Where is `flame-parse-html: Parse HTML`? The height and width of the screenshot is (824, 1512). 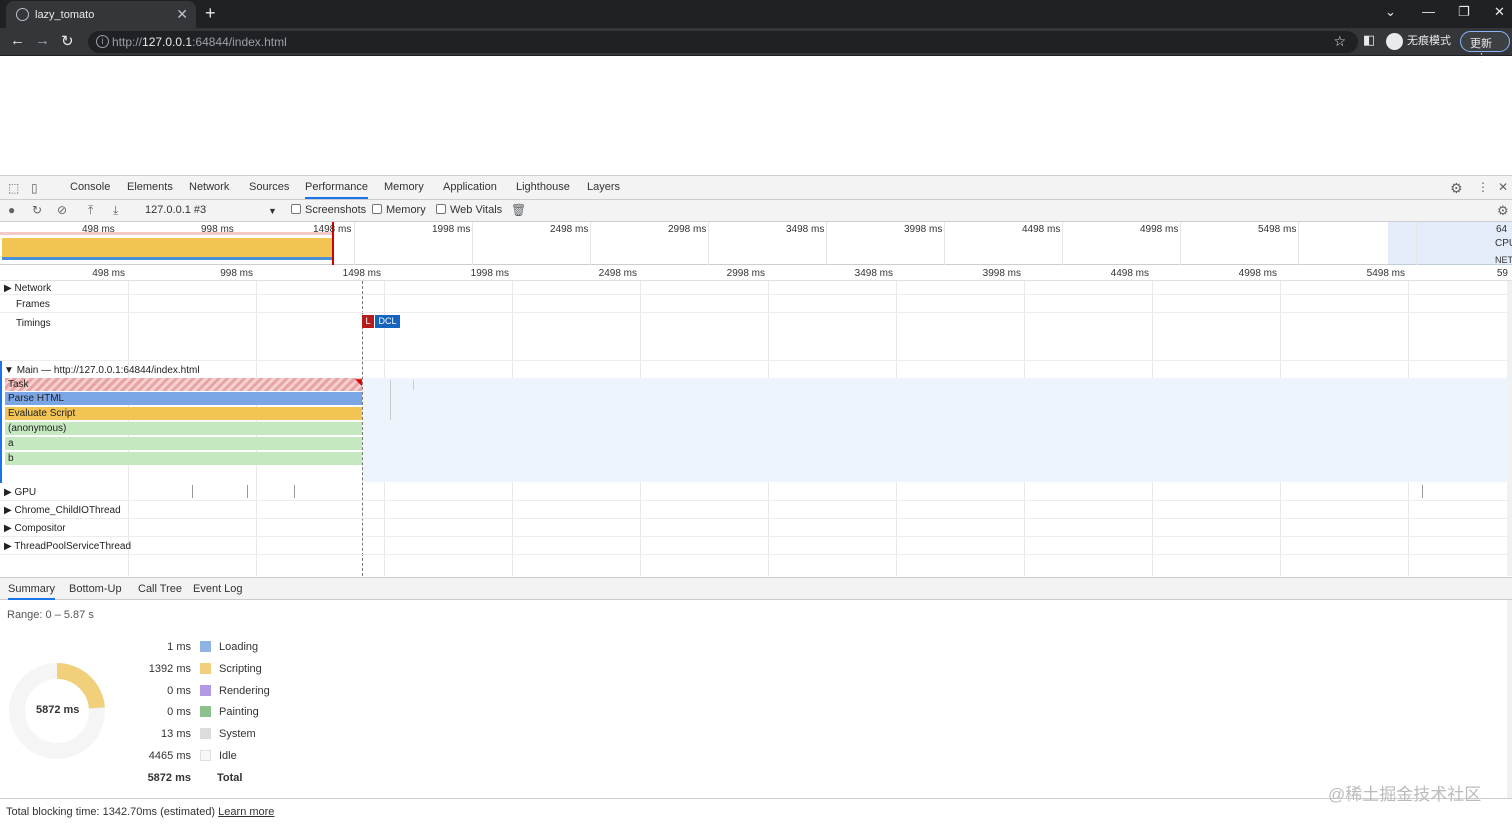
flame-parse-html: Parse HTML is located at coordinates (183, 398).